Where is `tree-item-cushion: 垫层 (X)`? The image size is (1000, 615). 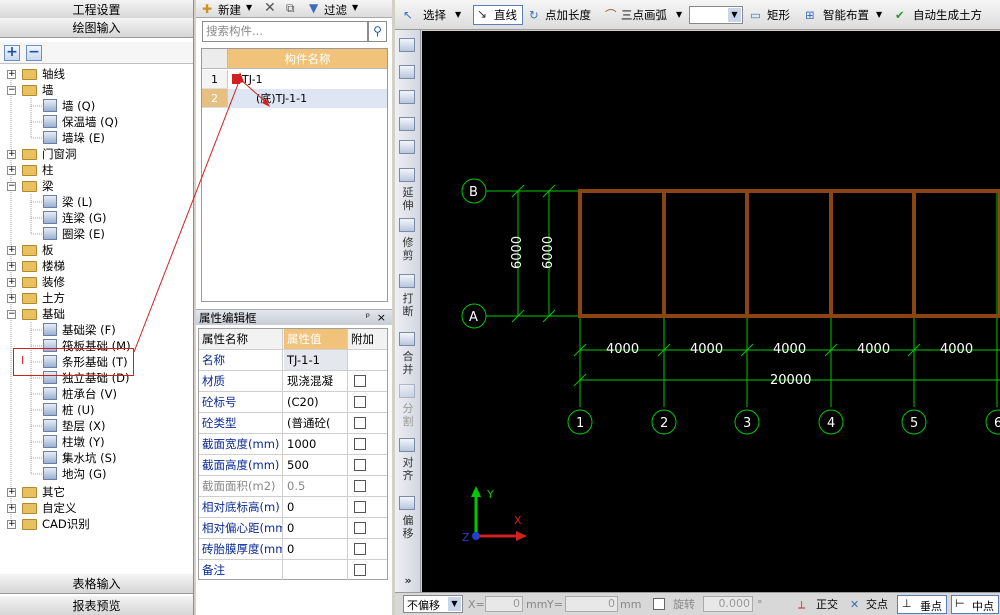
tree-item-cushion: 垫层 (X) is located at coordinates (96, 426).